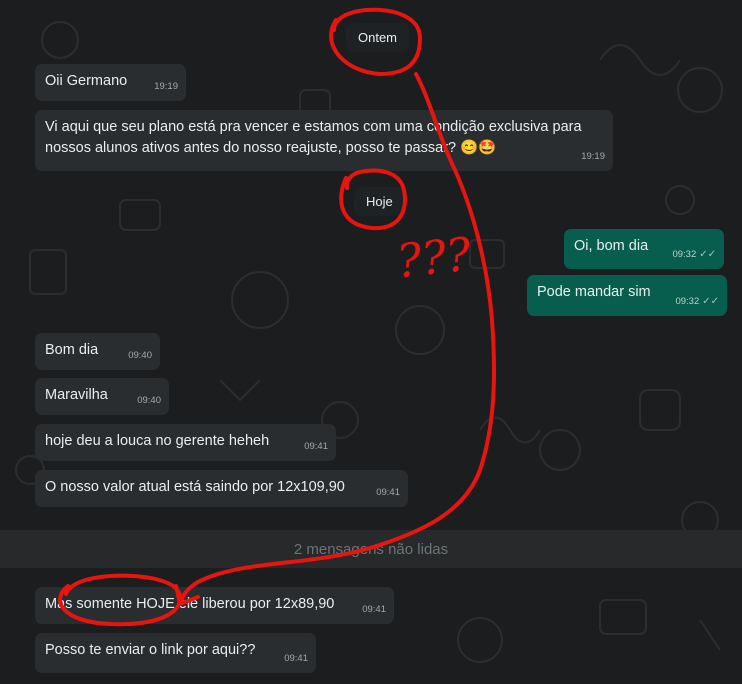 This screenshot has height=684, width=742. I want to click on message-incoming: Oii Germano 19:19, so click(110, 82).